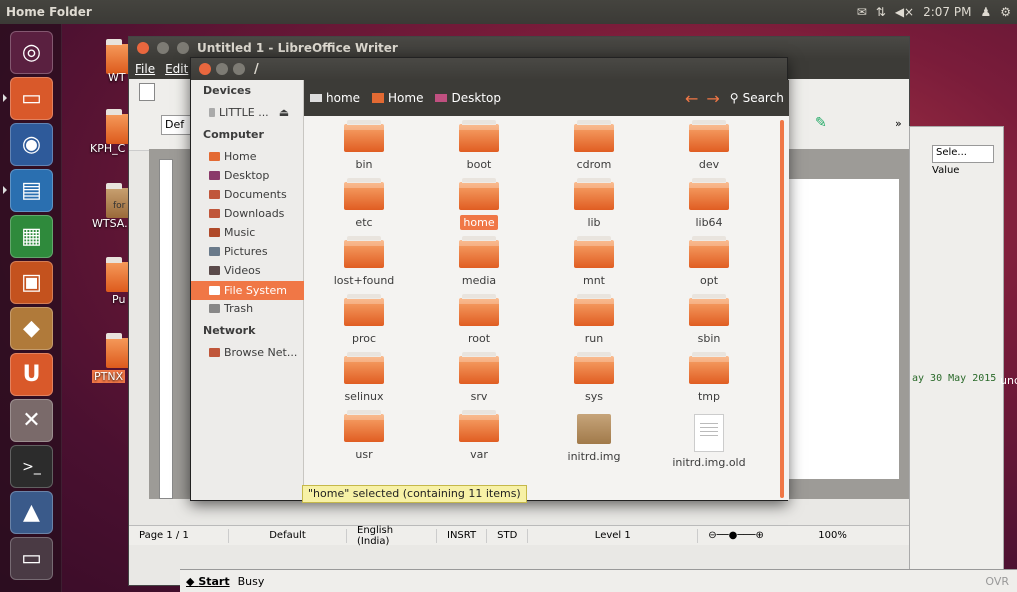 Image resolution: width=1017 pixels, height=592 pixels. Describe the element at coordinates (214, 194) in the screenshot. I see `documents-icon` at that location.